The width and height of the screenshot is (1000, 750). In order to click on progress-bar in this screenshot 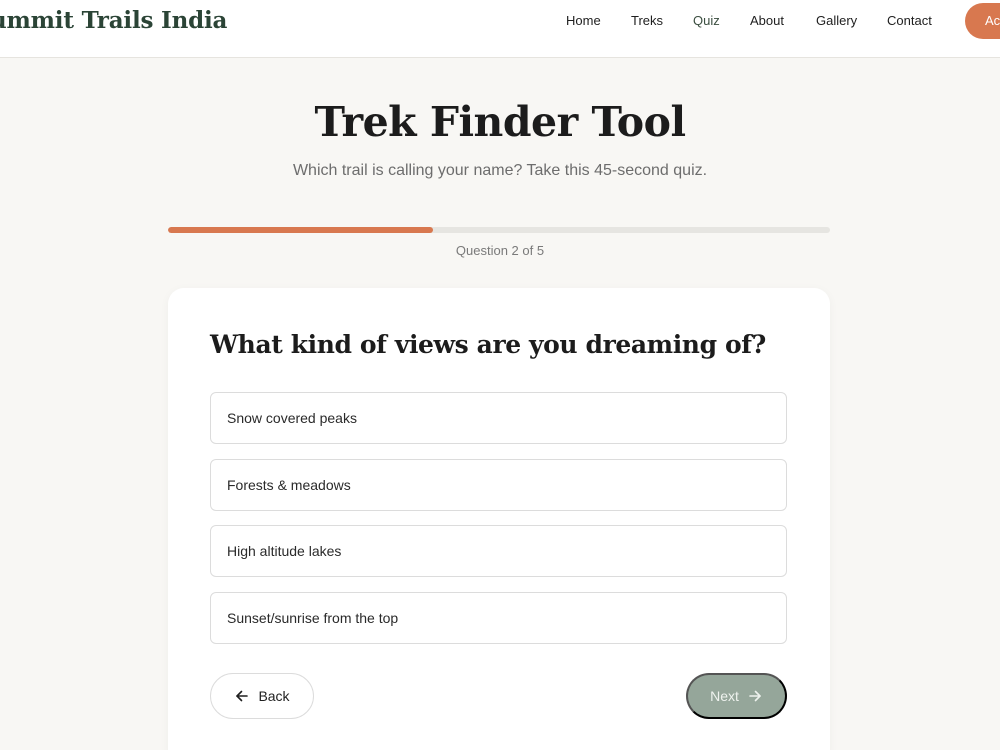, I will do `click(499, 230)`.